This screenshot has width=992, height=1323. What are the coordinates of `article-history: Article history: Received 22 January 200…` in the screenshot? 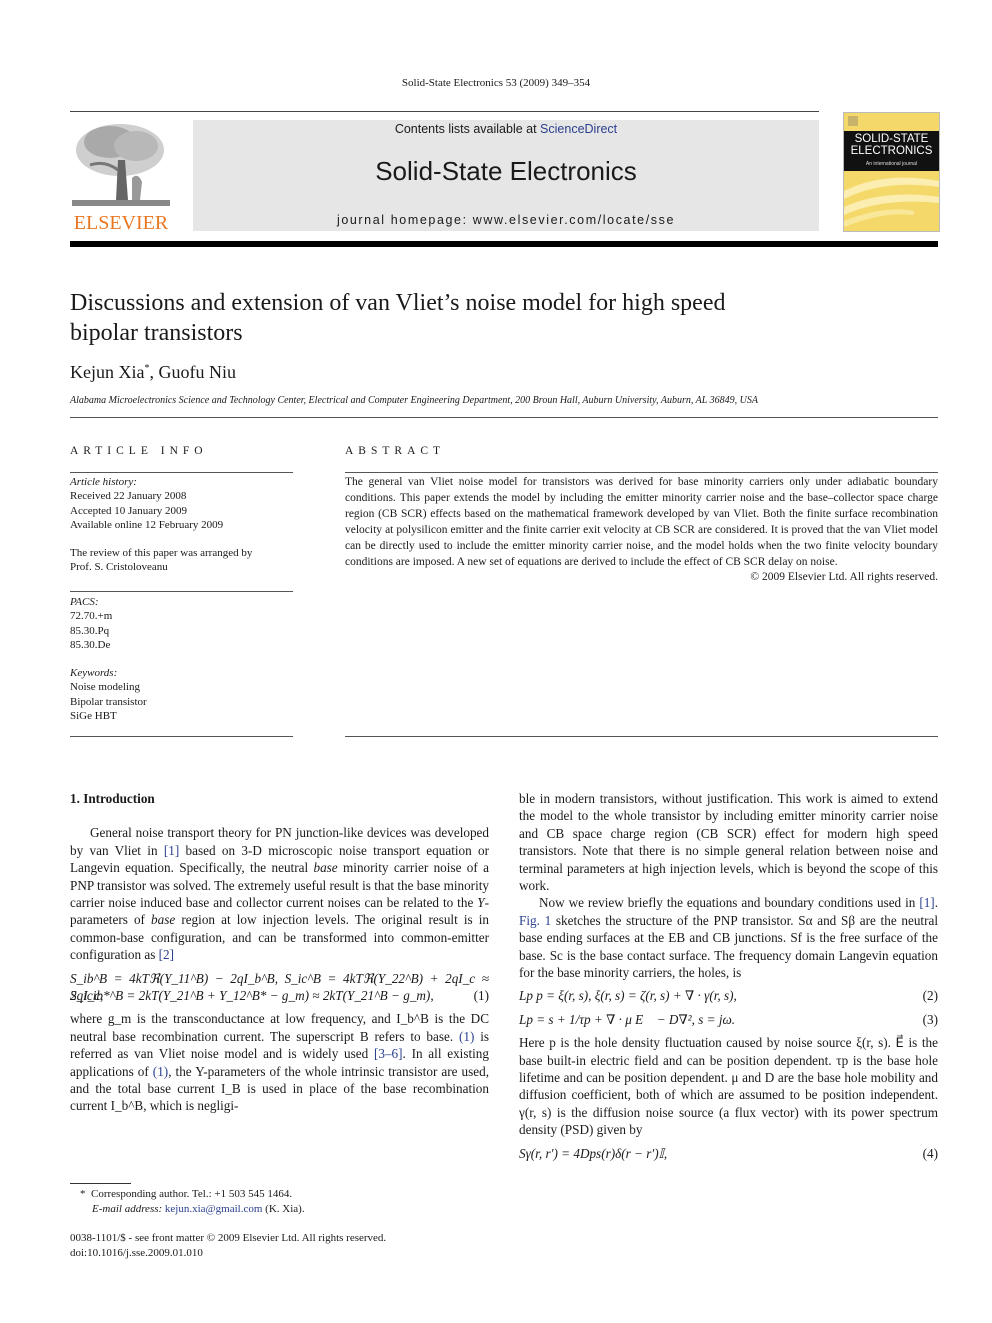 It's located at (181, 503).